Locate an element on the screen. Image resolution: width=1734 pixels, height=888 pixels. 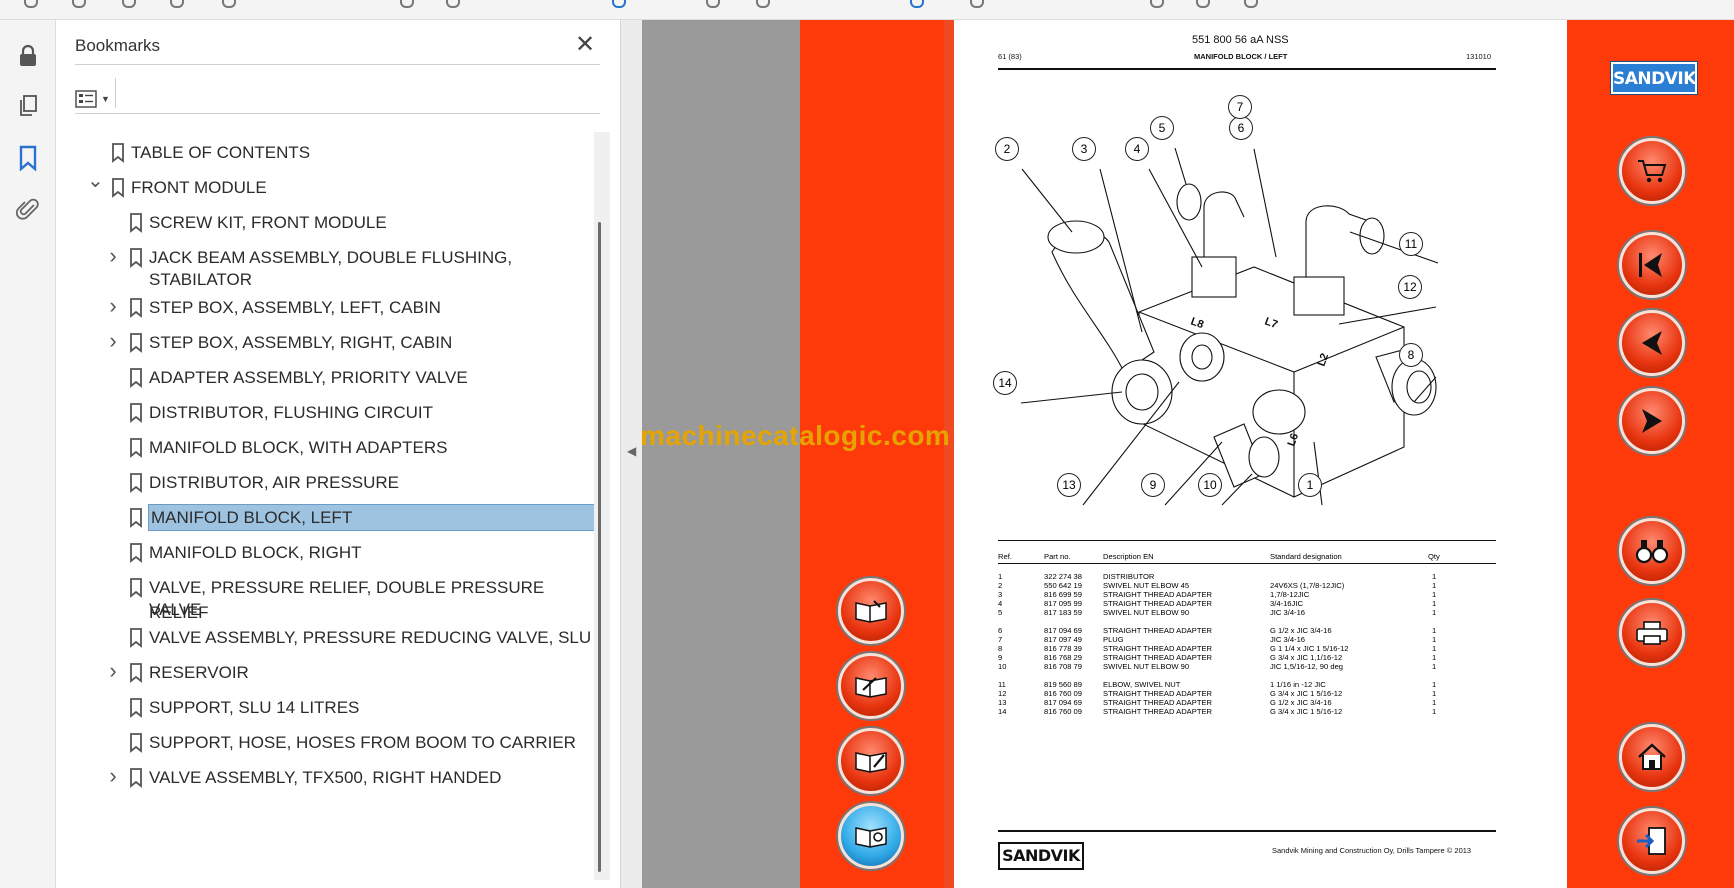
section-title: MANIFOLD BLOCK / LEFT is located at coordinates (1241, 56).